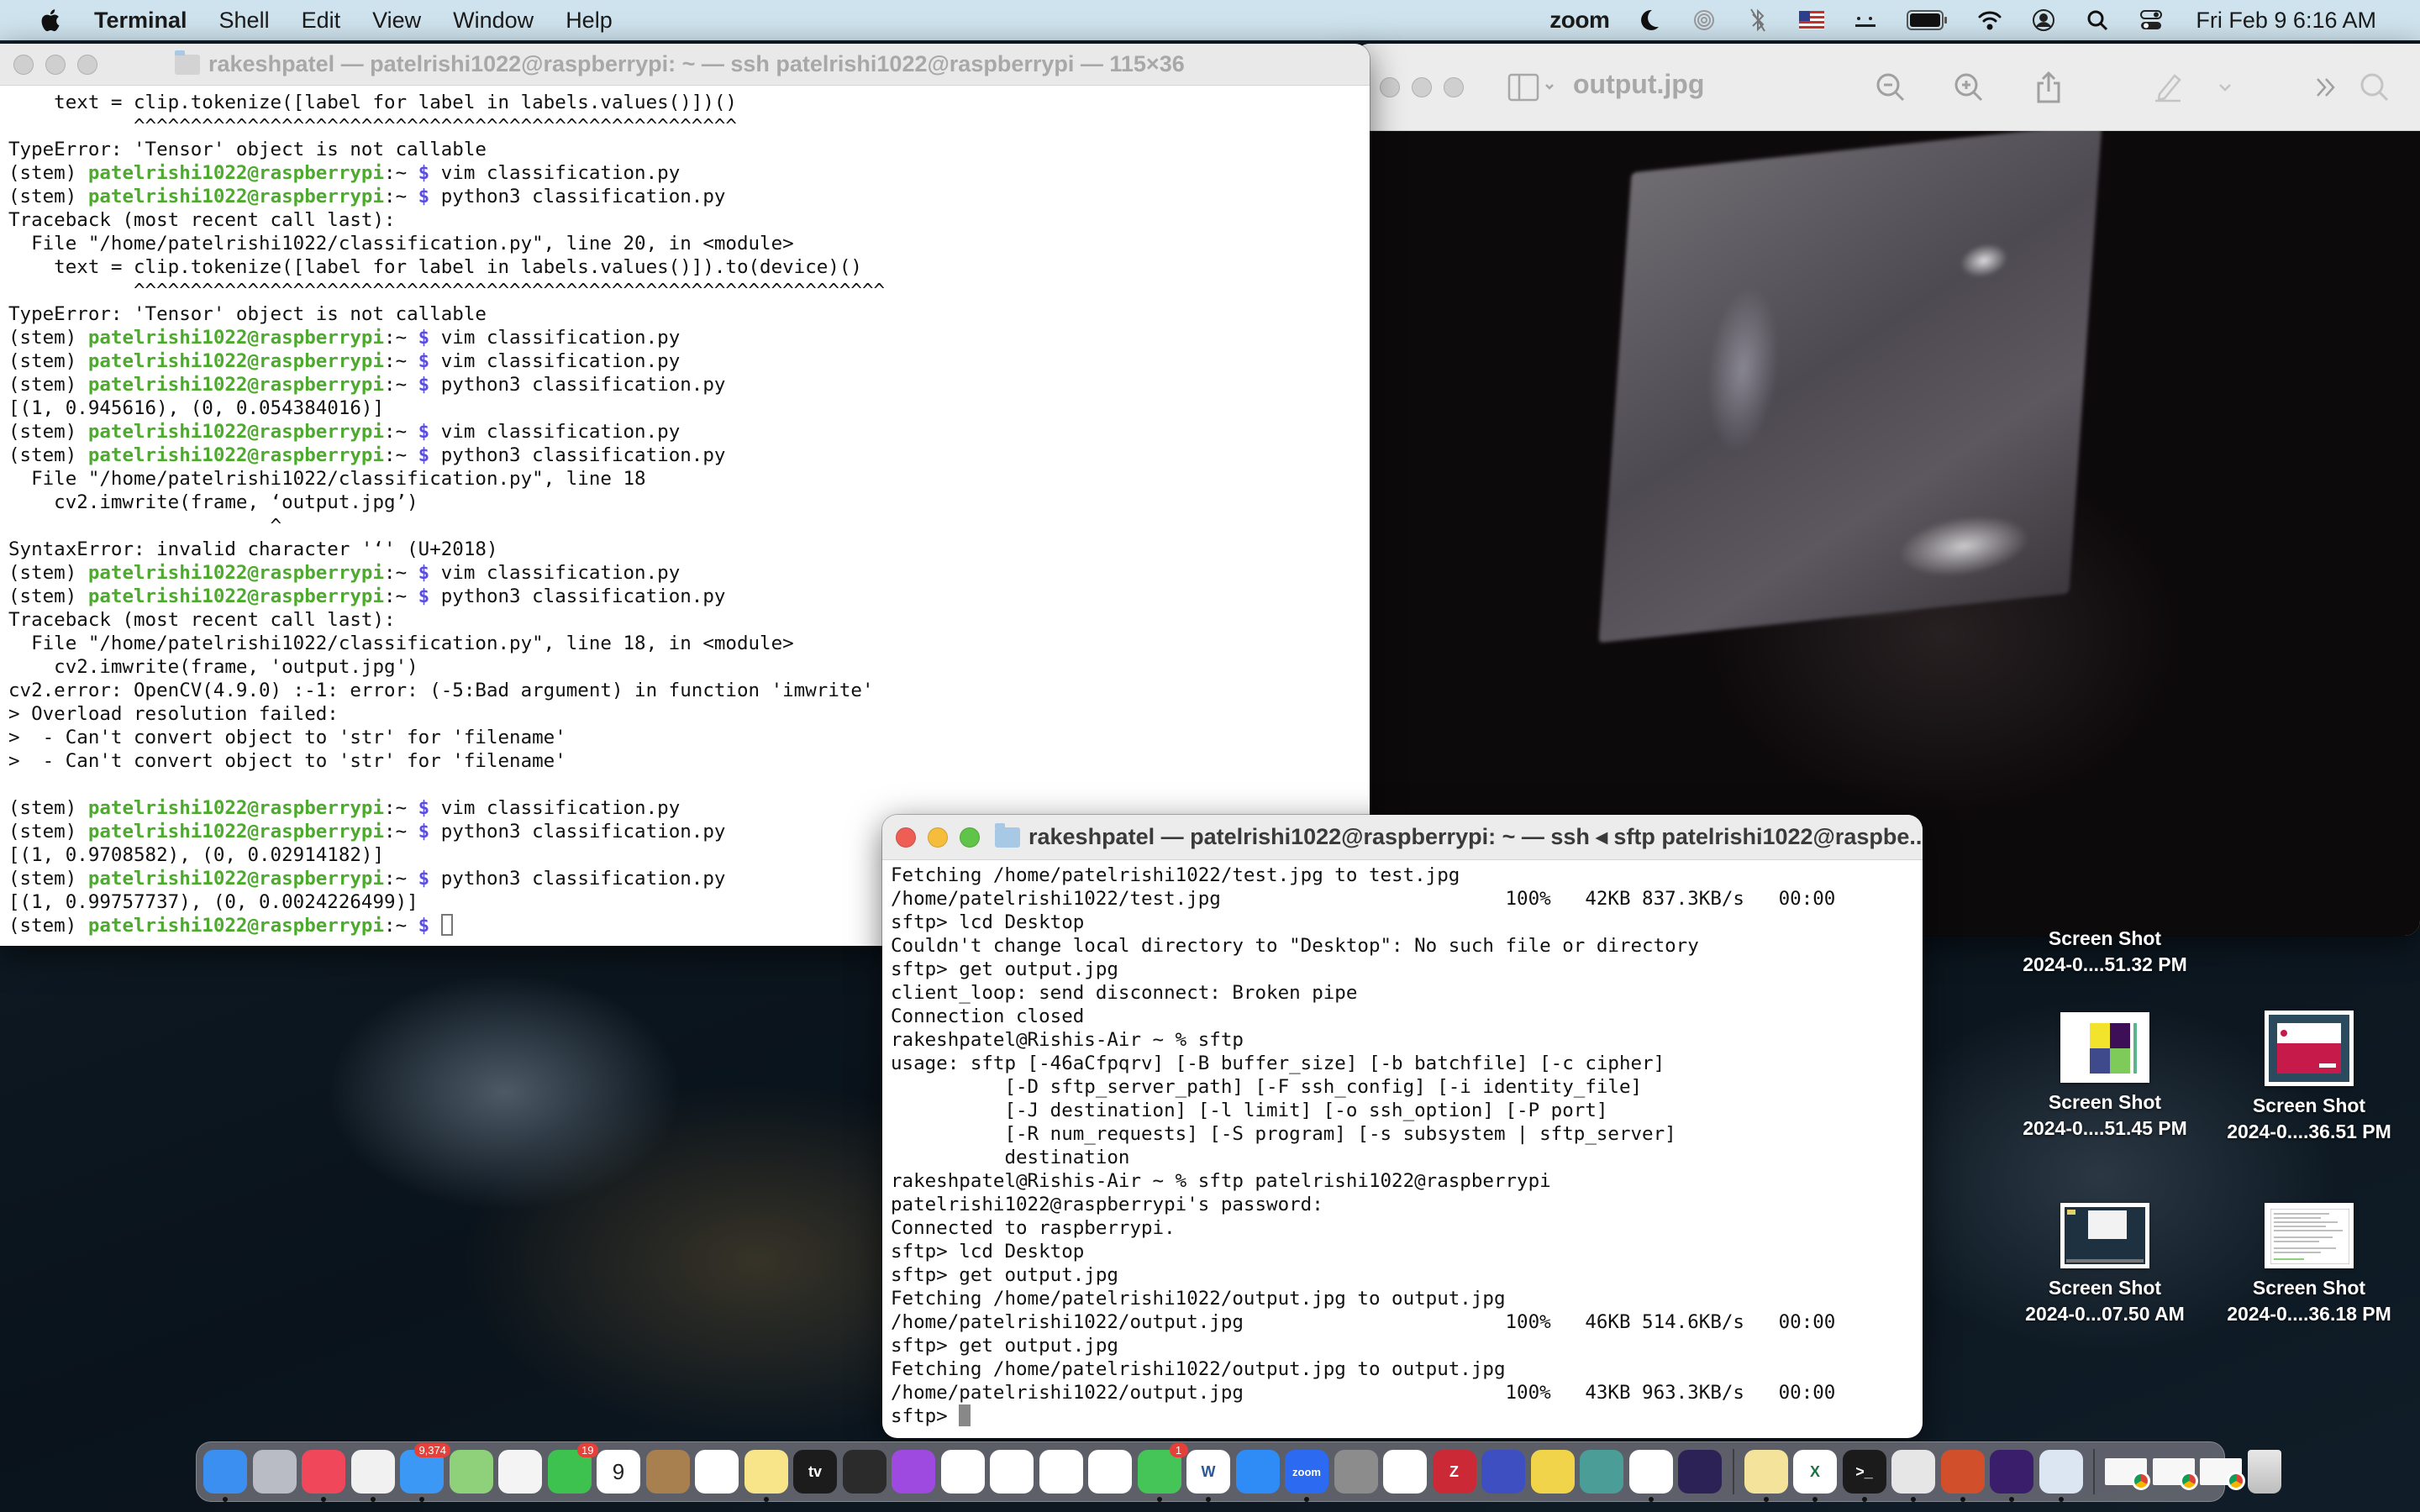  What do you see at coordinates (2375, 87) in the screenshot?
I see `search-icon` at bounding box center [2375, 87].